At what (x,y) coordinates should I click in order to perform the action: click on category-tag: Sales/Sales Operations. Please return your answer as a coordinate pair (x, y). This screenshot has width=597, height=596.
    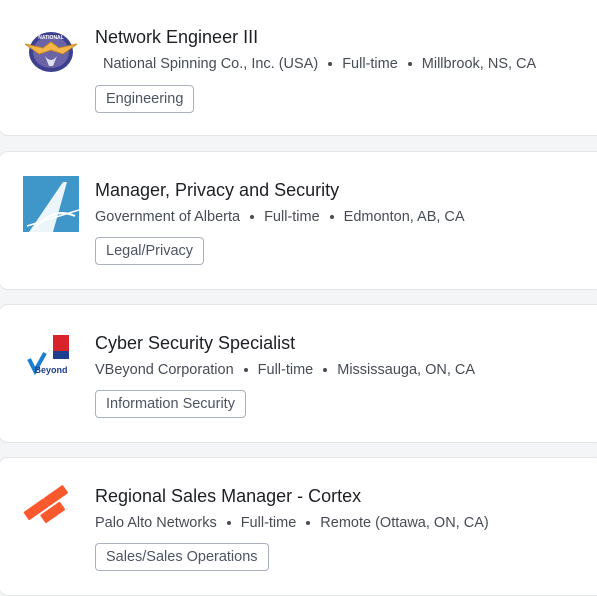
    Looking at the image, I should click on (182, 557).